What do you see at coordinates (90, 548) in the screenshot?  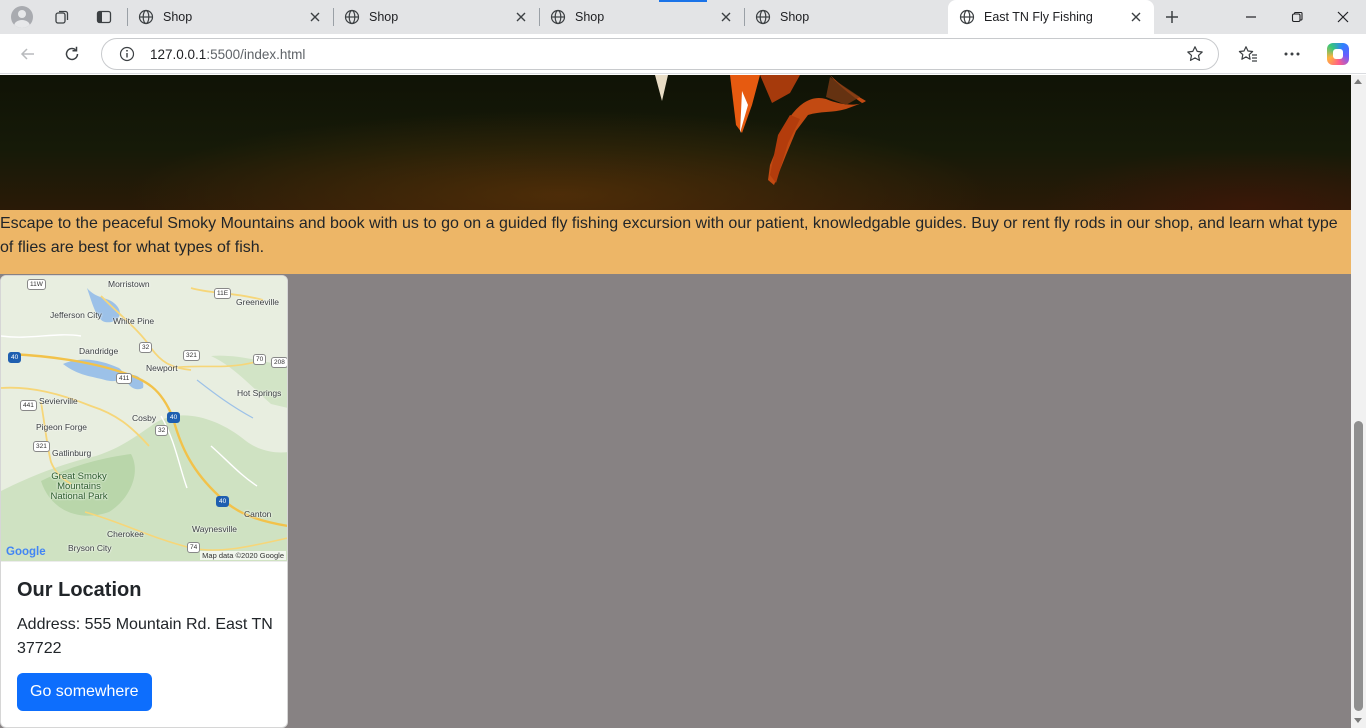 I see `map-label-bryson-city: Bryson City` at bounding box center [90, 548].